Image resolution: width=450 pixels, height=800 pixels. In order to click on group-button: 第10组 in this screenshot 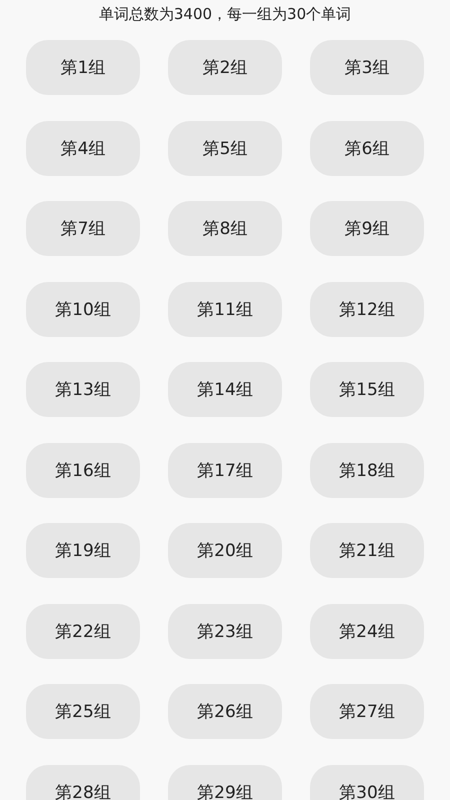, I will do `click(83, 309)`.